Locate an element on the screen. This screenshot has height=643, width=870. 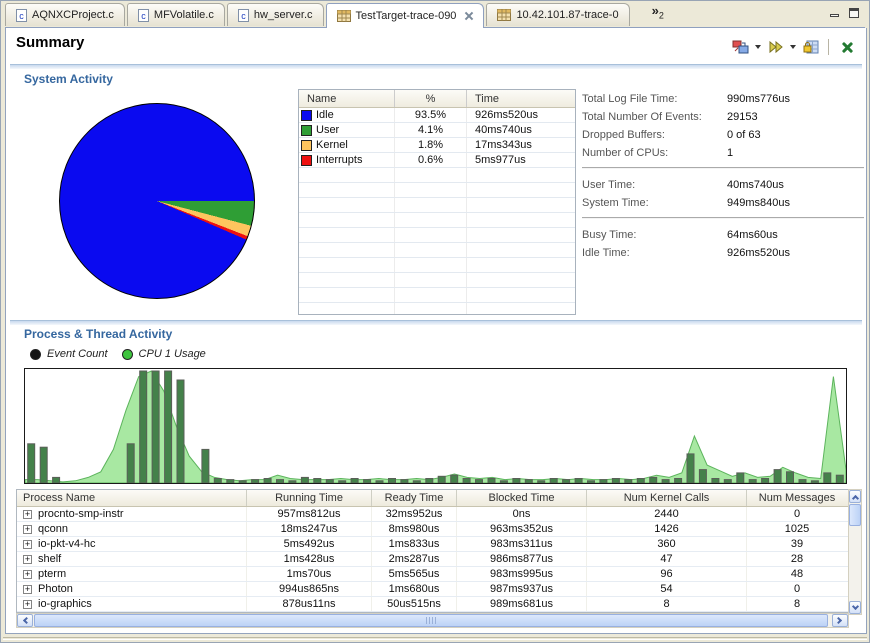
scroll-right-button is located at coordinates (840, 620).